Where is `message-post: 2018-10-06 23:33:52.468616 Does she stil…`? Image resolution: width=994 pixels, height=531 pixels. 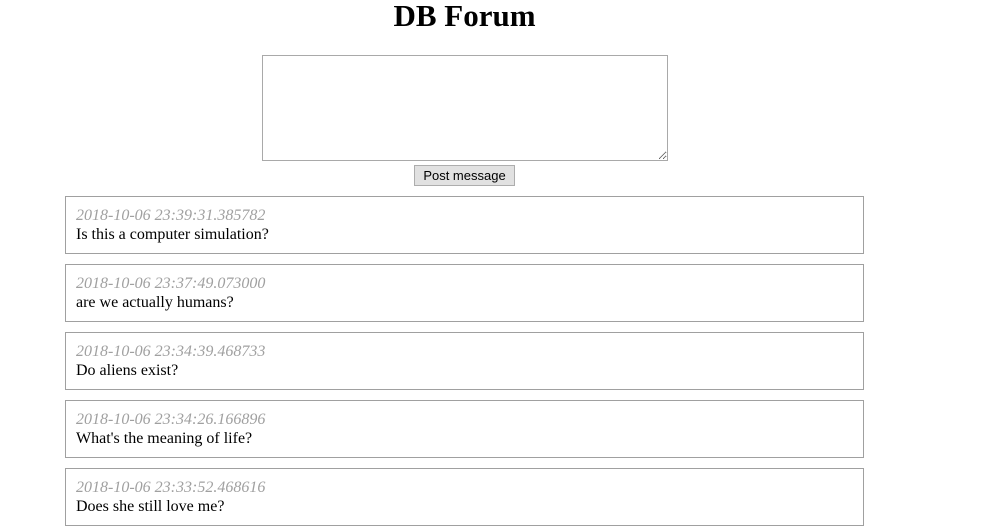 message-post: 2018-10-06 23:33:52.468616 Does she stil… is located at coordinates (464, 497).